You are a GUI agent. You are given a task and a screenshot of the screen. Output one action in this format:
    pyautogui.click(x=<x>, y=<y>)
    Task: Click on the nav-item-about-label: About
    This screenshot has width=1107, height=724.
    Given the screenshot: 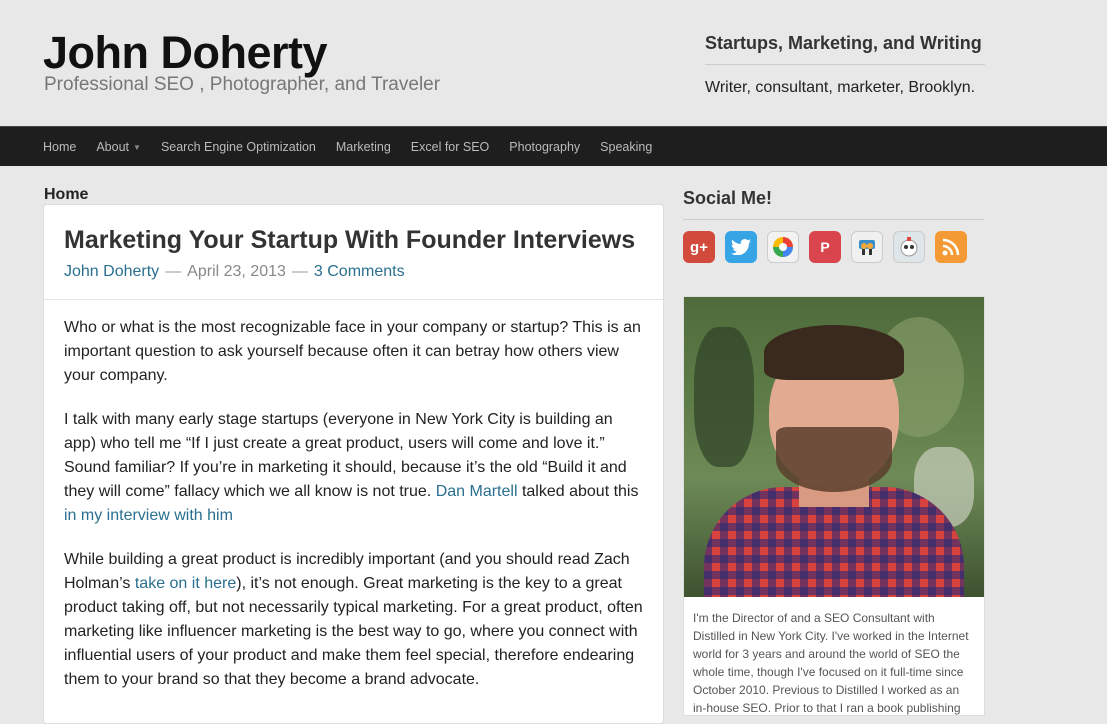 What is the action you would take?
    pyautogui.click(x=113, y=146)
    